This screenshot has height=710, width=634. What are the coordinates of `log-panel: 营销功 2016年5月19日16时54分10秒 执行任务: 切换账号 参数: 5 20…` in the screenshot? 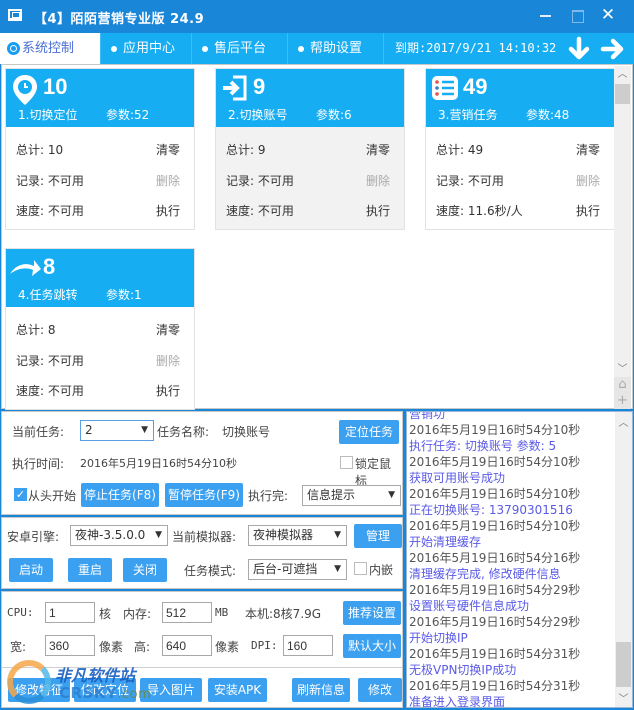 It's located at (519, 559).